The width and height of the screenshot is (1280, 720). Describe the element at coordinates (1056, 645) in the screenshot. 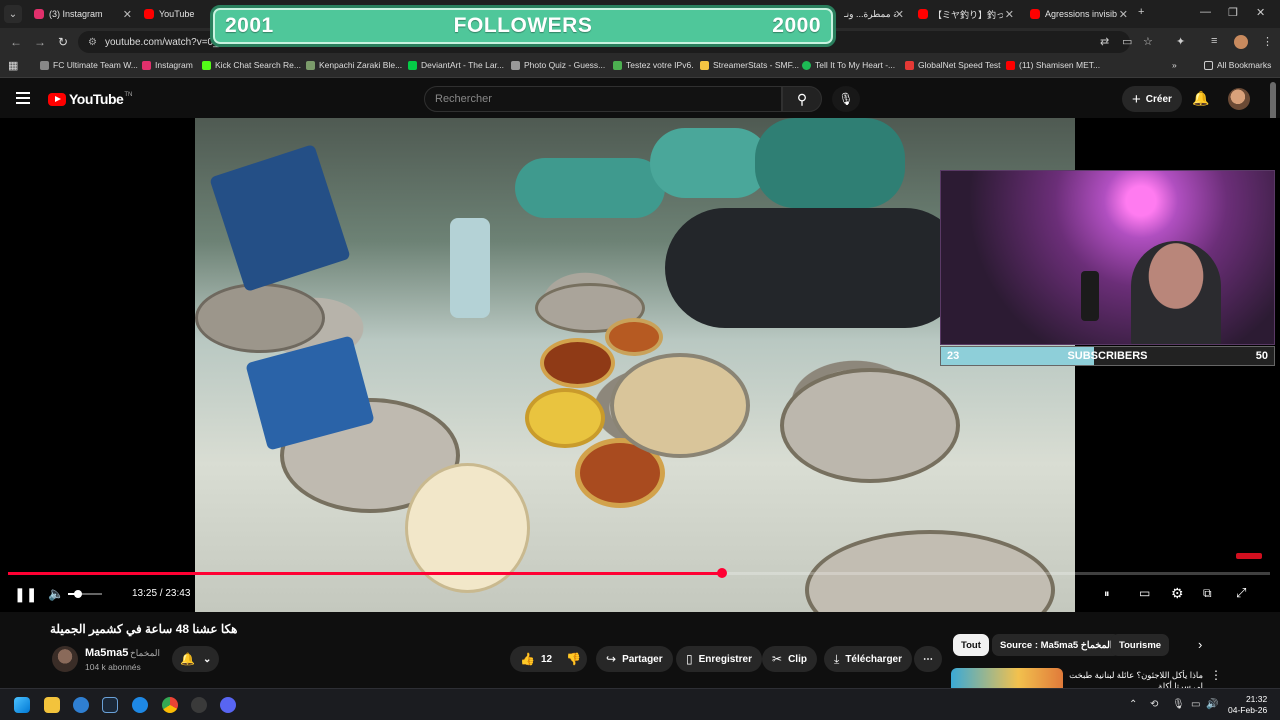

I see `chip-source: Source : Ma5ma5 المخماخ` at that location.